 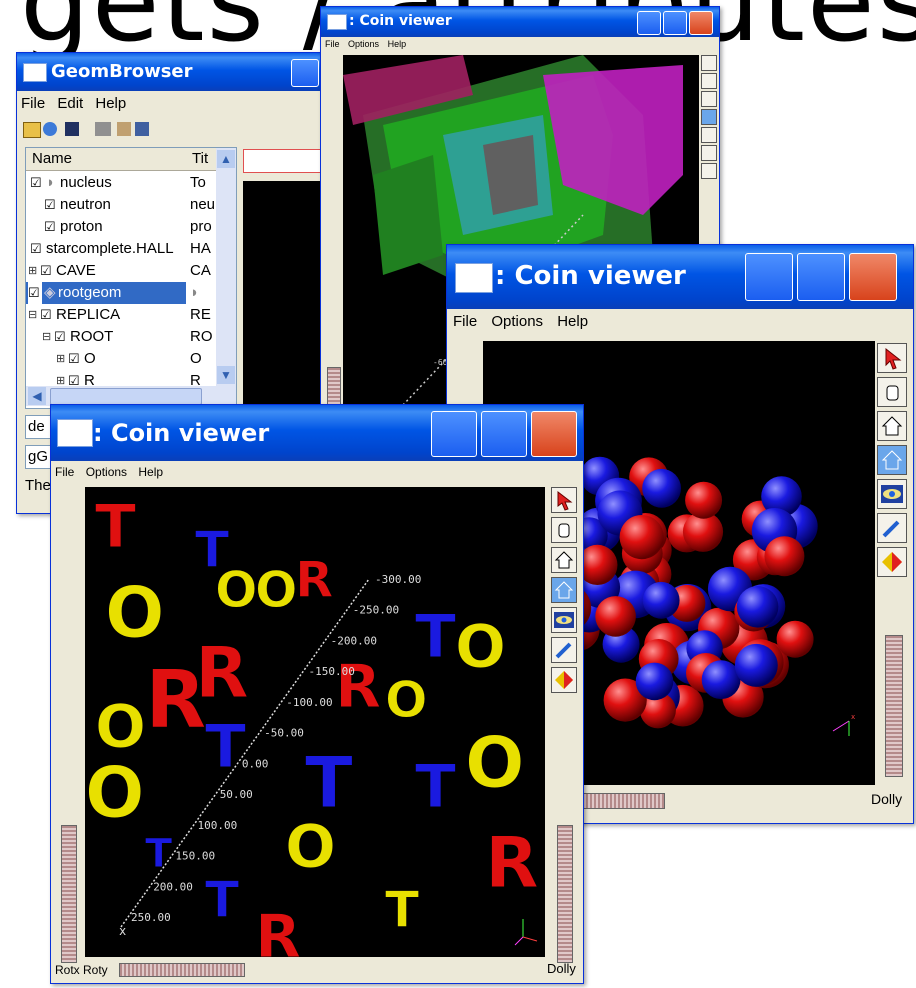 I want to click on coin-viewer-mid-titlebar: : Coin viewer, so click(x=680, y=277).